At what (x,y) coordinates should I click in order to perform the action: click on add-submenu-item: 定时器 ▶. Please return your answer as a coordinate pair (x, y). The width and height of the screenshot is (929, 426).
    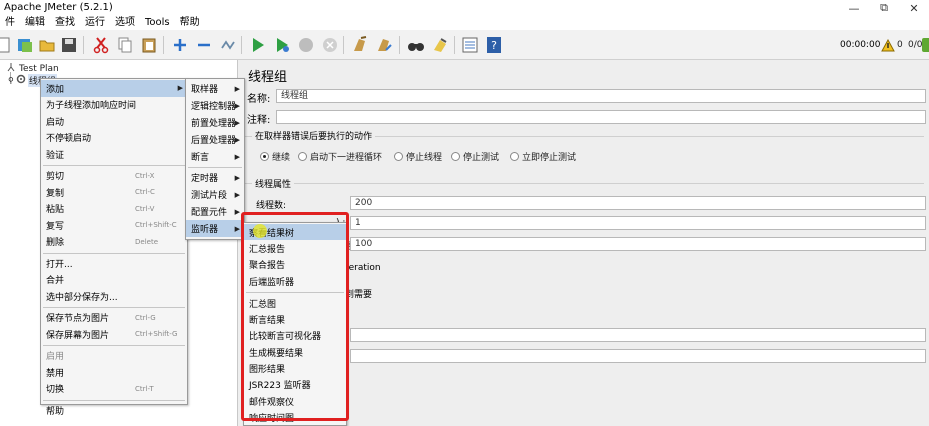
    Looking at the image, I should click on (215, 177).